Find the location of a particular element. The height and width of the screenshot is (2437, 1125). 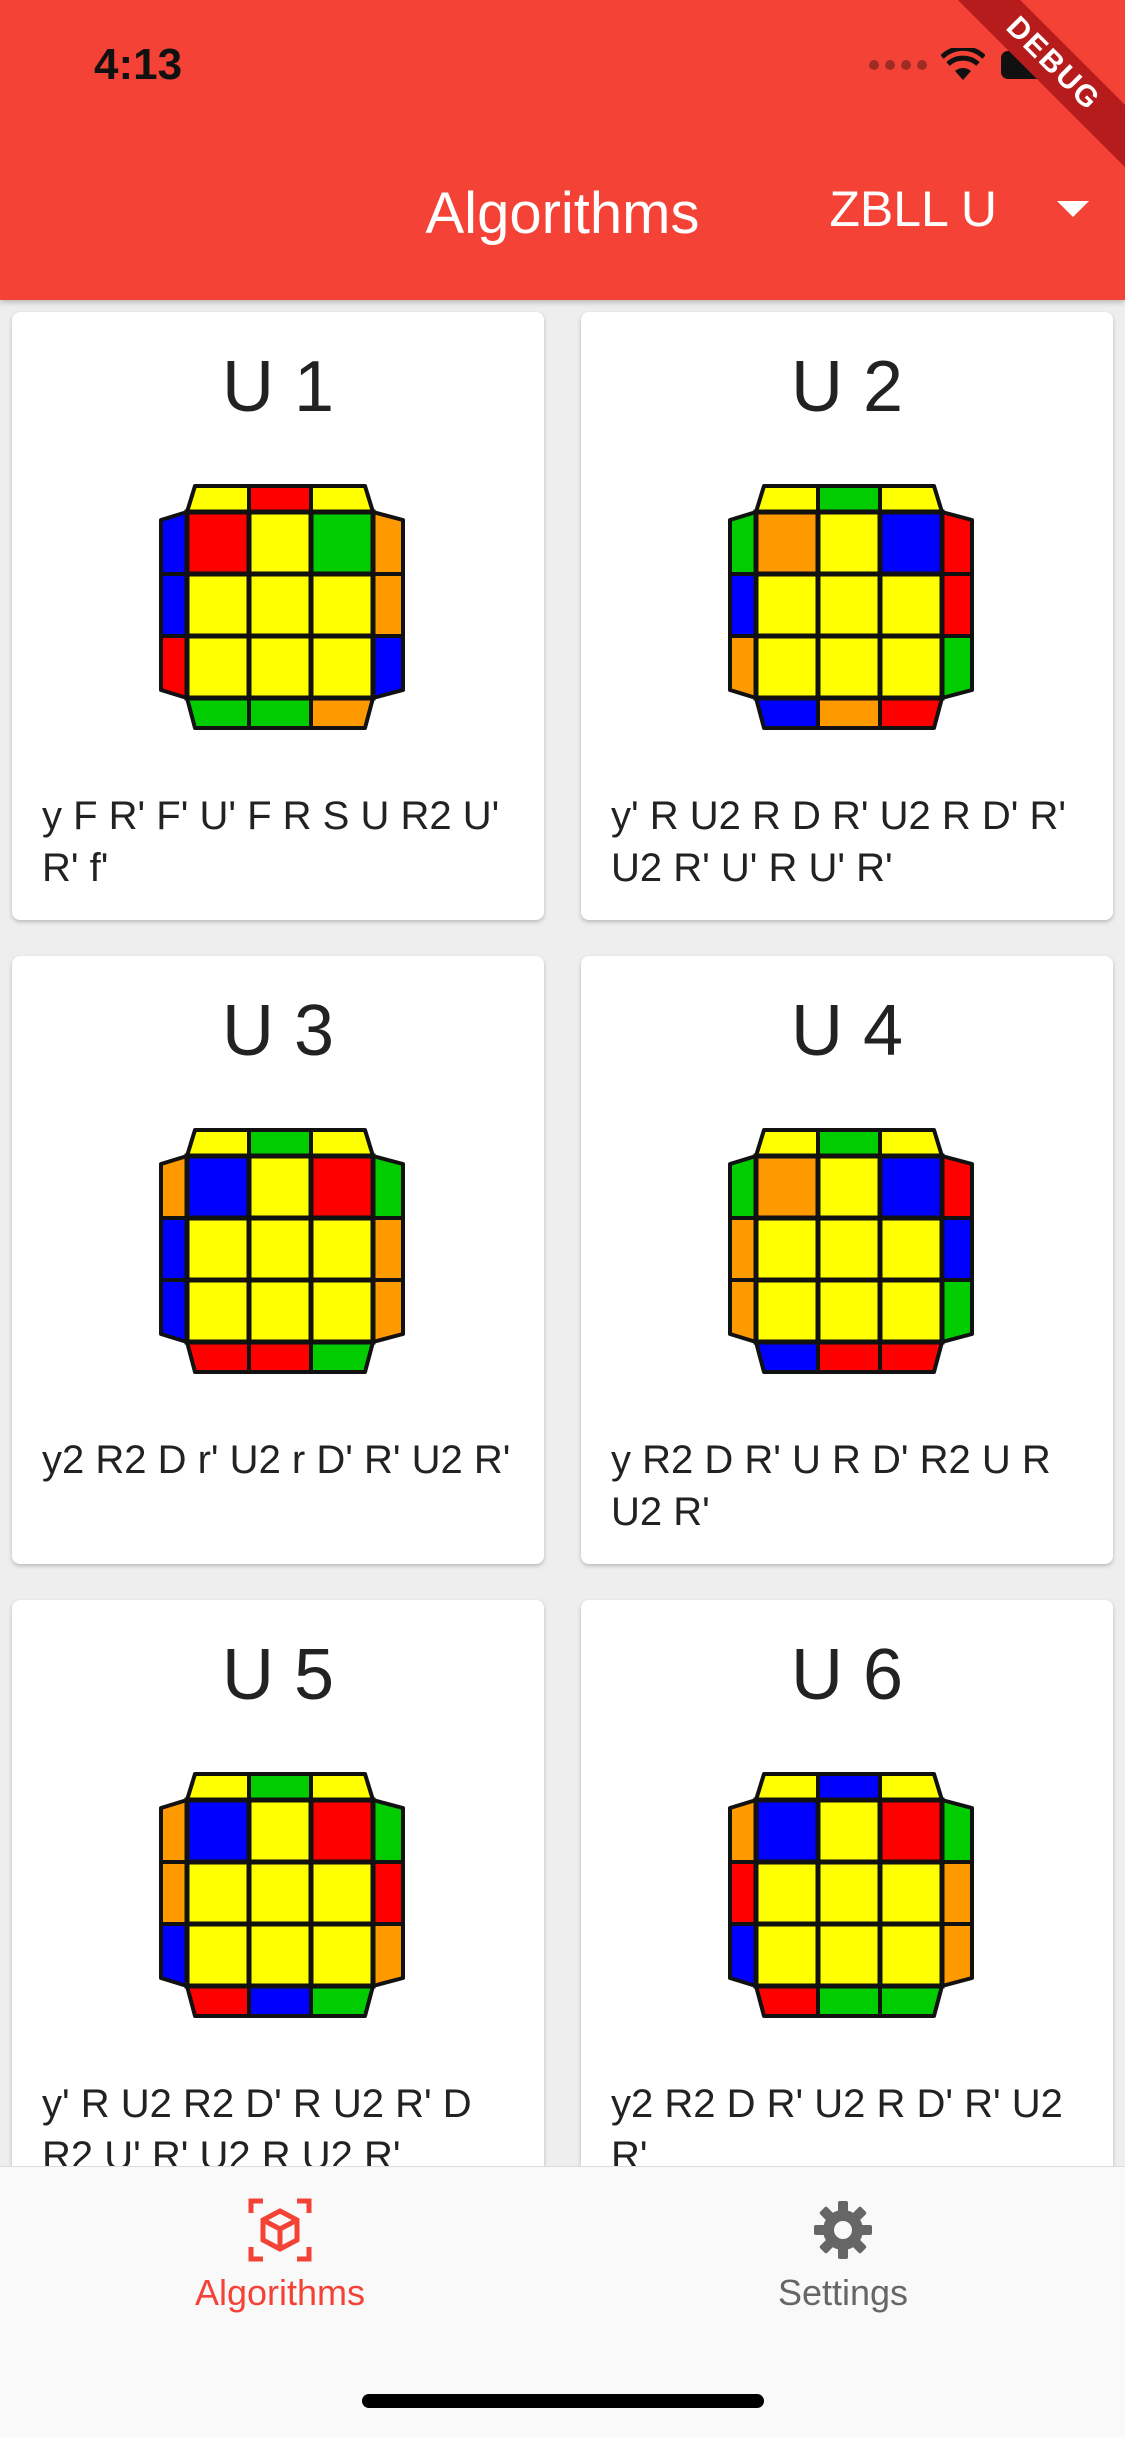

algorithm-card: U 6 y2 R2 D R' U2 R D' R' U2 R' is located at coordinates (847, 1904).